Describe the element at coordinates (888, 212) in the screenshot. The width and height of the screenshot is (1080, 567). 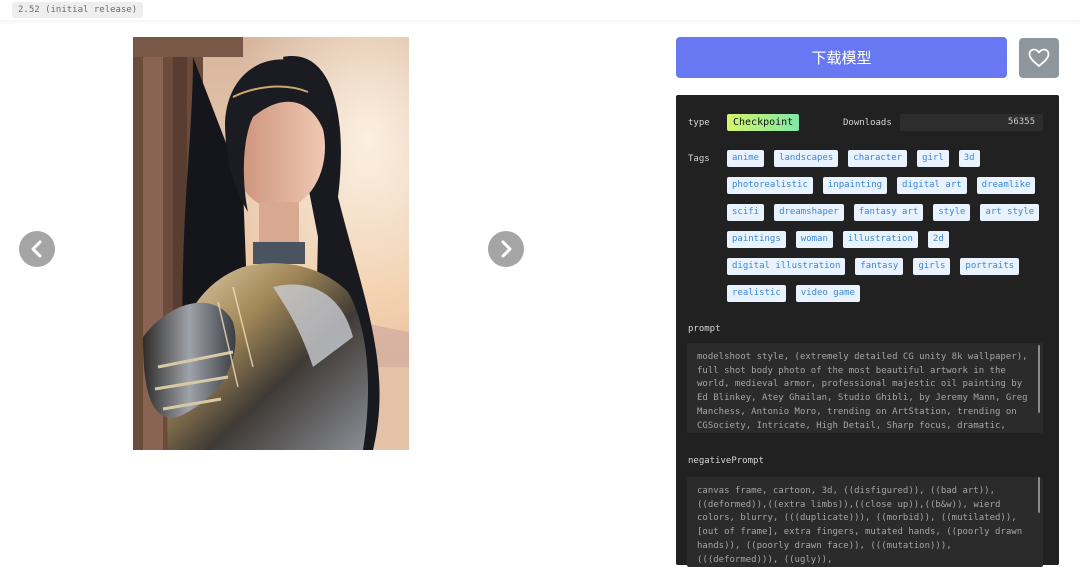
I see `tag-chip: fantasy art` at that location.